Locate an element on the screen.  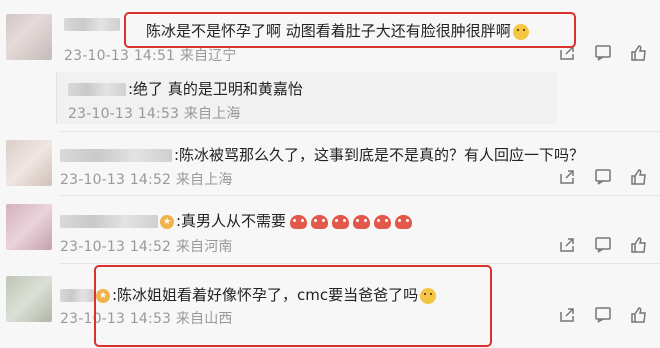
comment-text: ★:真男人从不需要 is located at coordinates (236, 220).